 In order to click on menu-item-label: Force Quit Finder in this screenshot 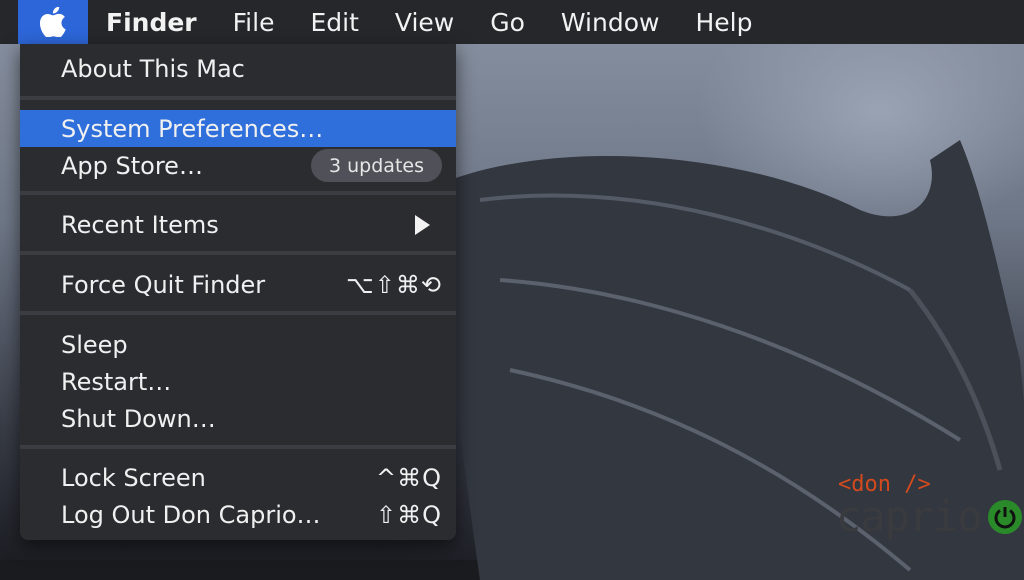, I will do `click(163, 284)`.